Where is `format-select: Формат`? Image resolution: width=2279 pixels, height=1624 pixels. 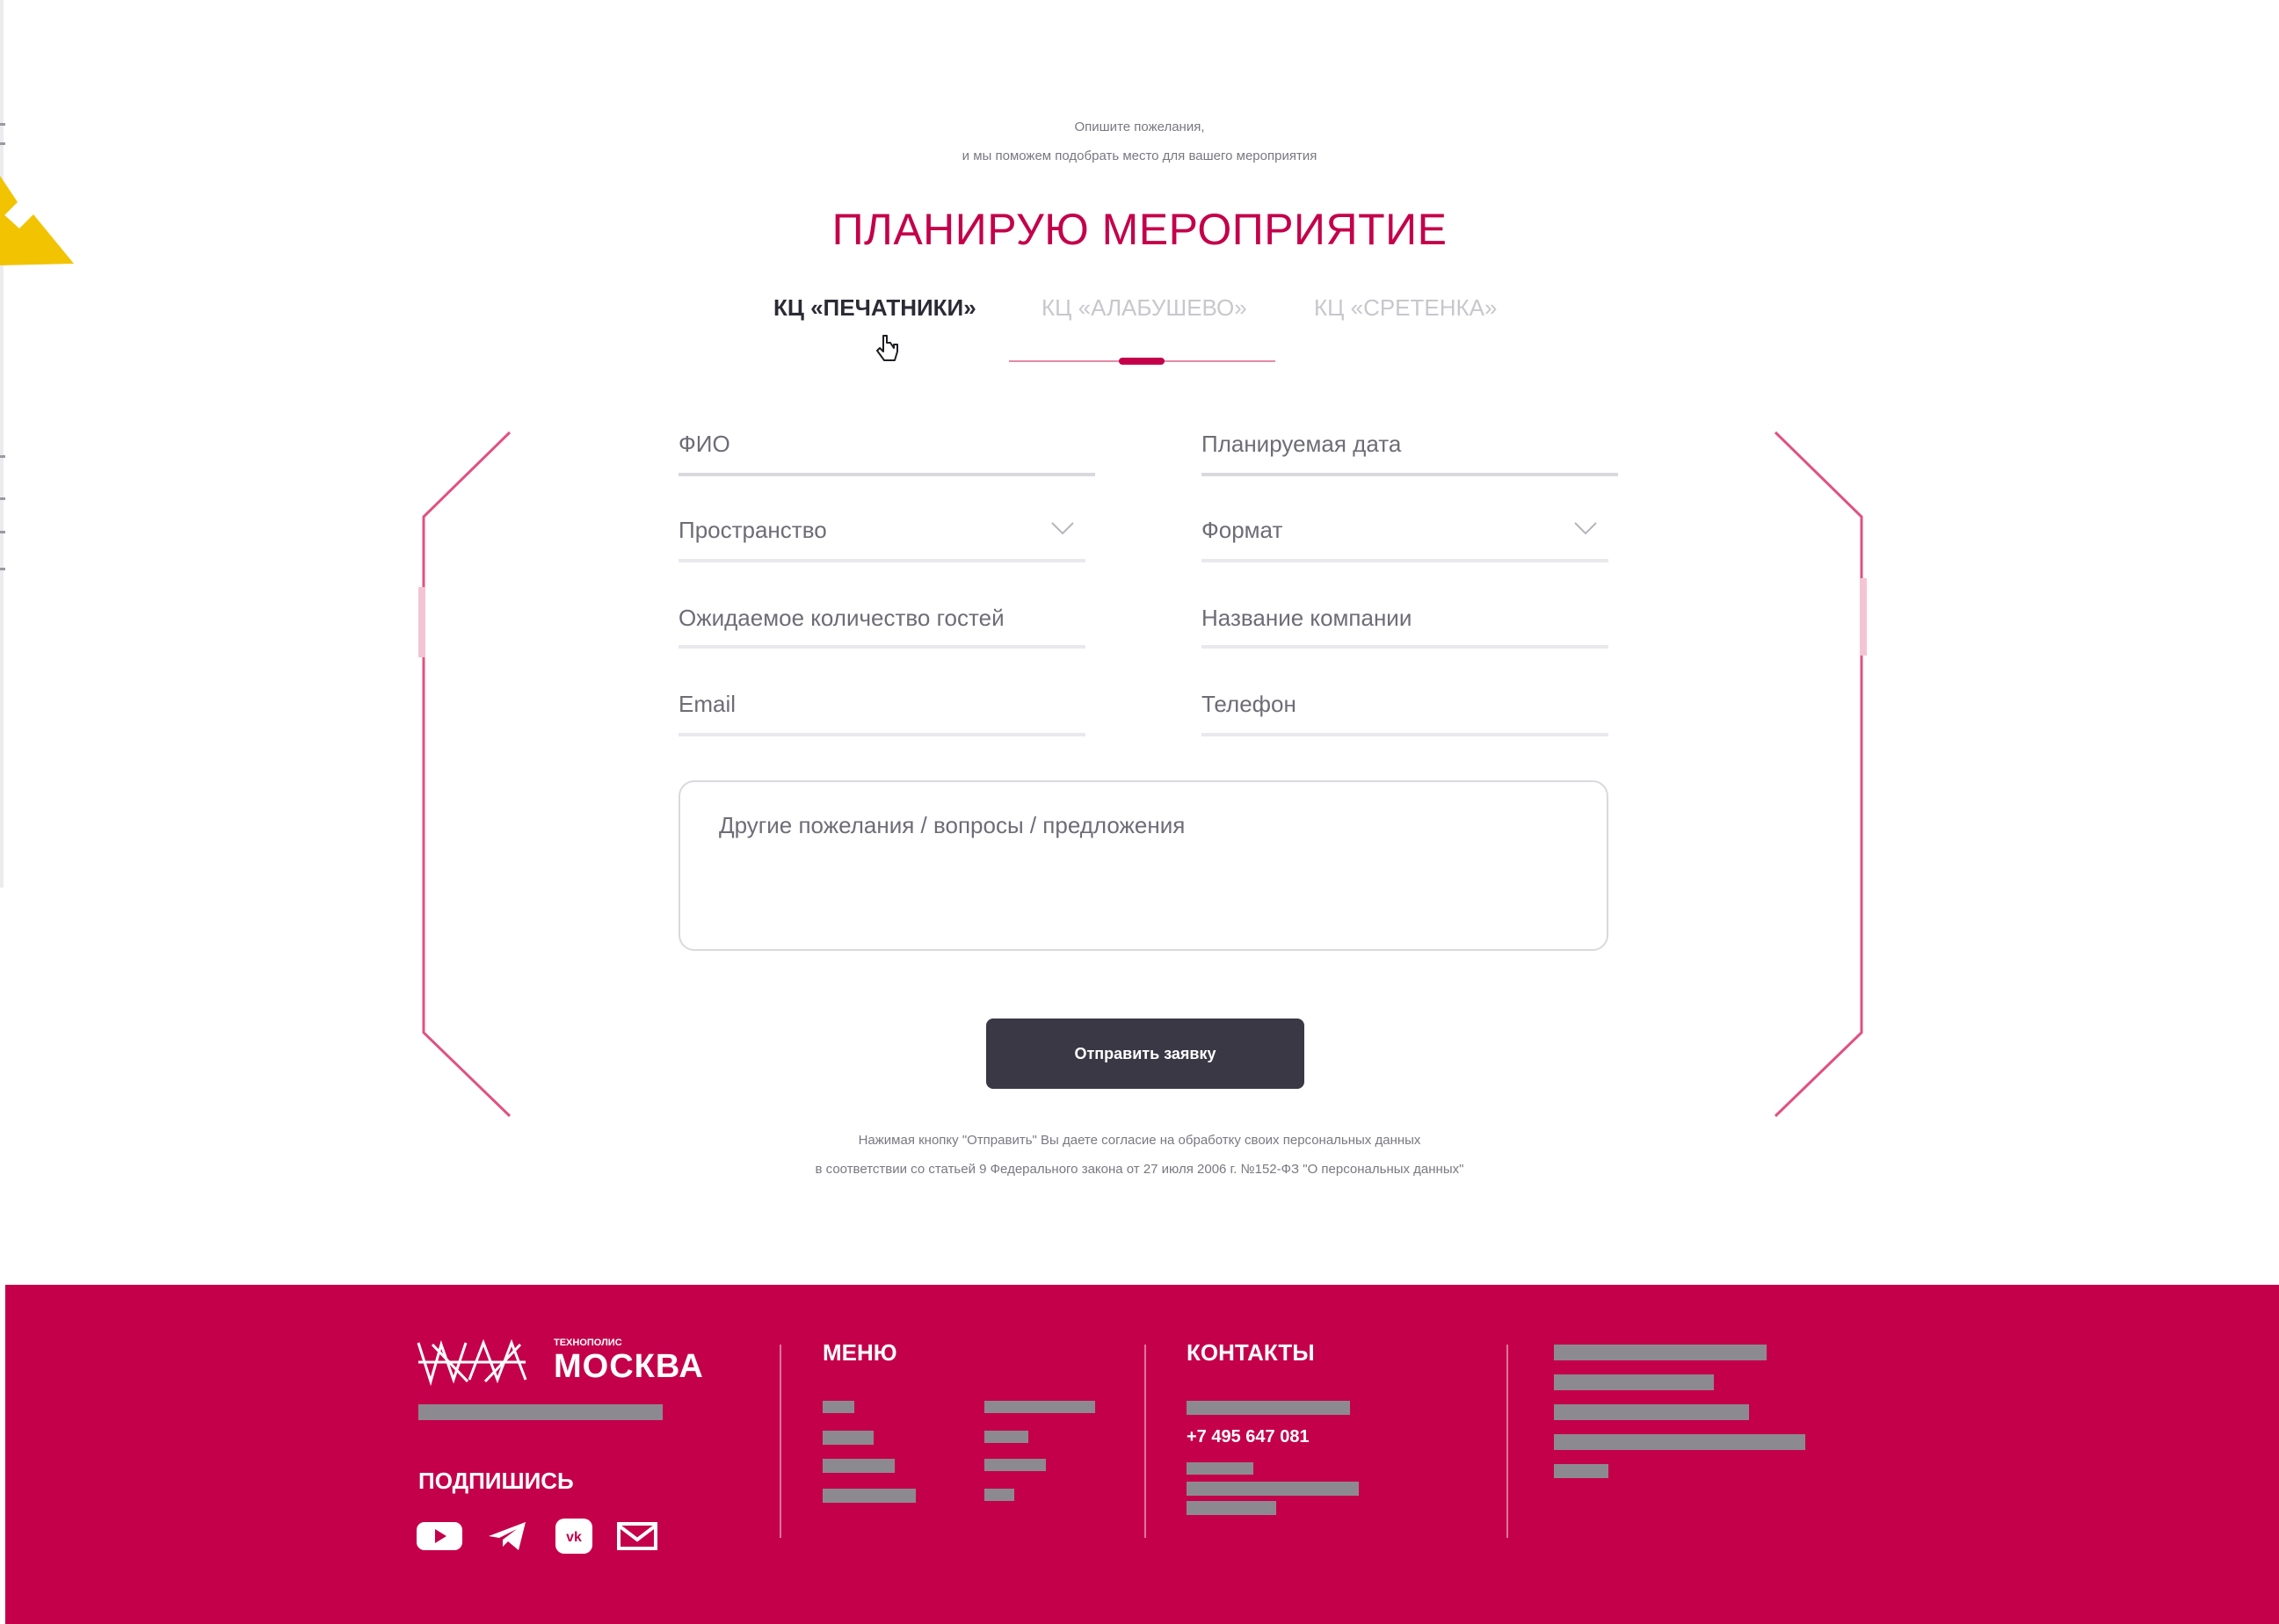 format-select: Формат is located at coordinates (1404, 539).